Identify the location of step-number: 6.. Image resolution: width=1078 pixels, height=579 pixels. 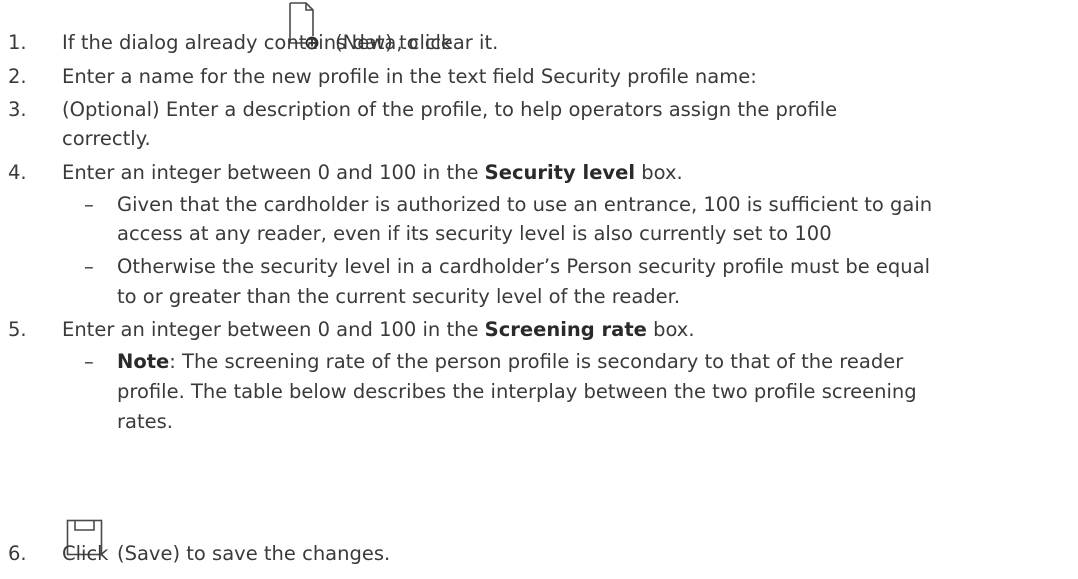
(17, 553).